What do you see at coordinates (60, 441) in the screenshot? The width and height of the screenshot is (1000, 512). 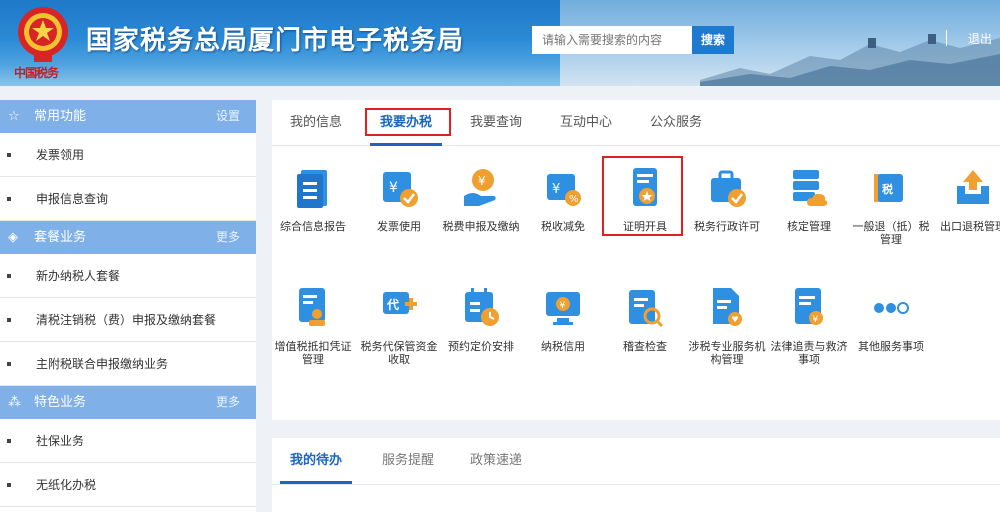 I see `sidebar-item-label: 社保业务` at bounding box center [60, 441].